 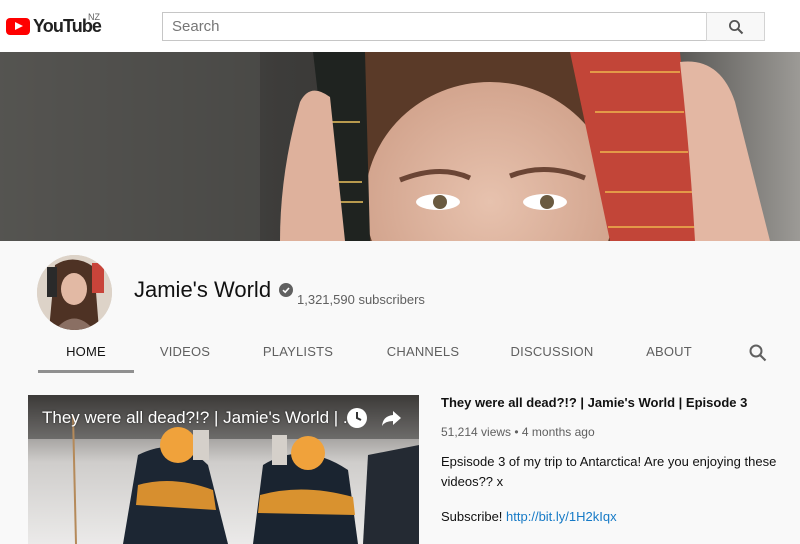 I want to click on tab-videos: VIDEOS, so click(x=185, y=355).